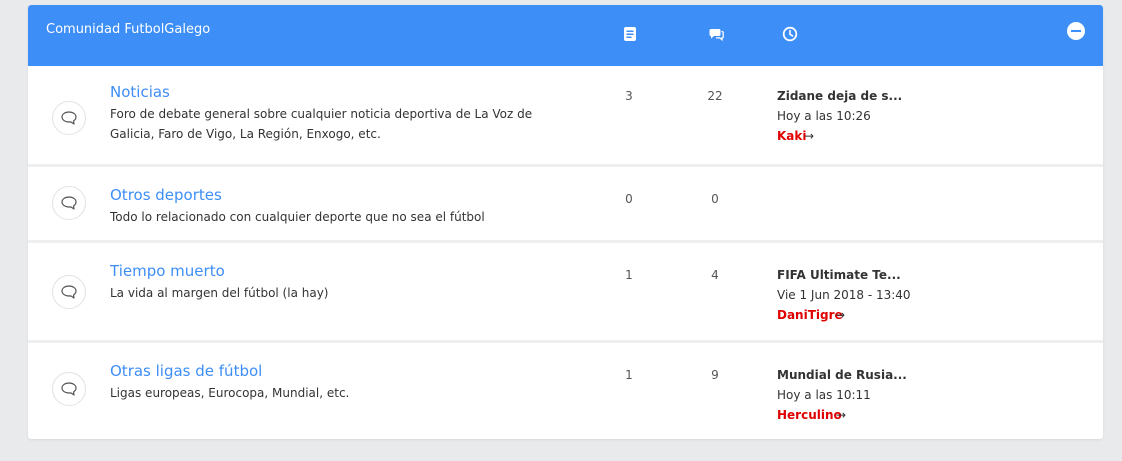 The image size is (1122, 461). What do you see at coordinates (715, 96) in the screenshot?
I see `posts-count: 22` at bounding box center [715, 96].